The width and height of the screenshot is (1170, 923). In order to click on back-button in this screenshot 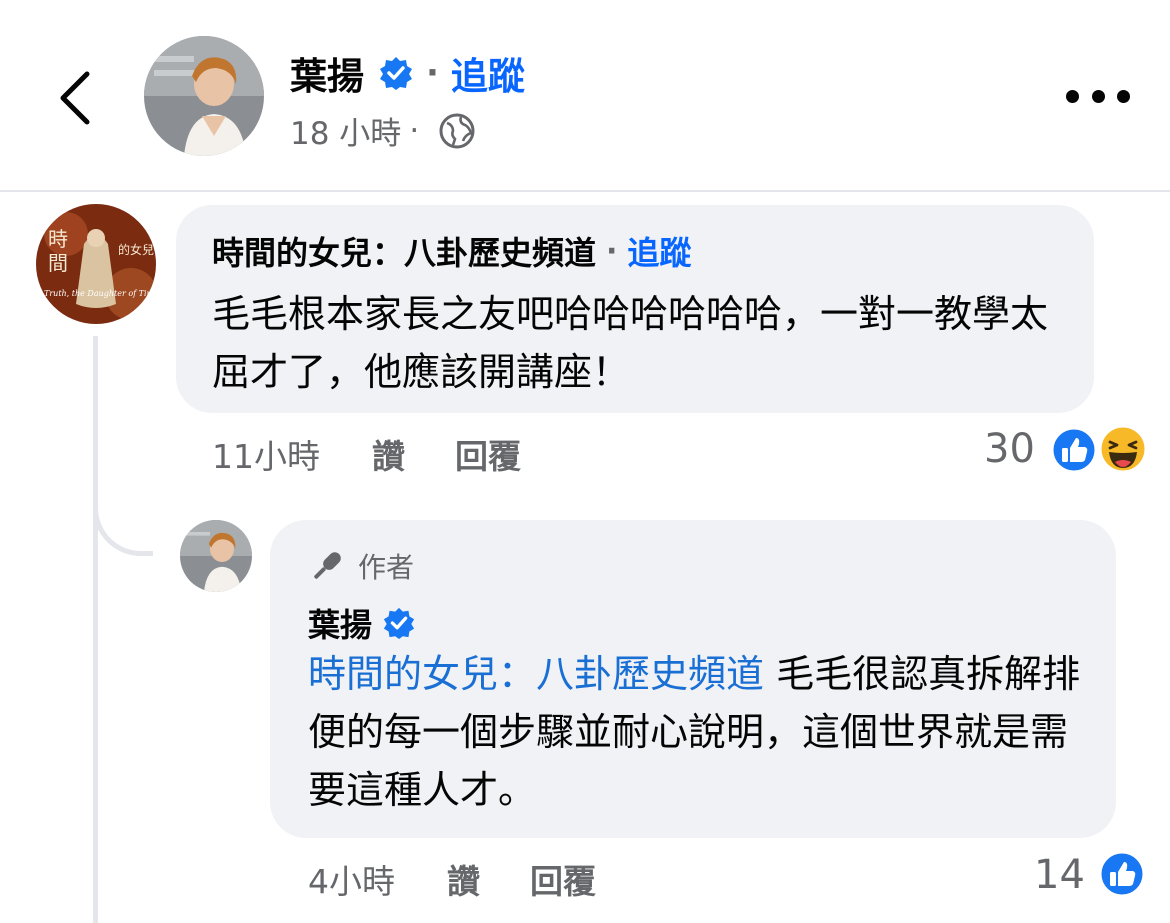, I will do `click(75, 98)`.